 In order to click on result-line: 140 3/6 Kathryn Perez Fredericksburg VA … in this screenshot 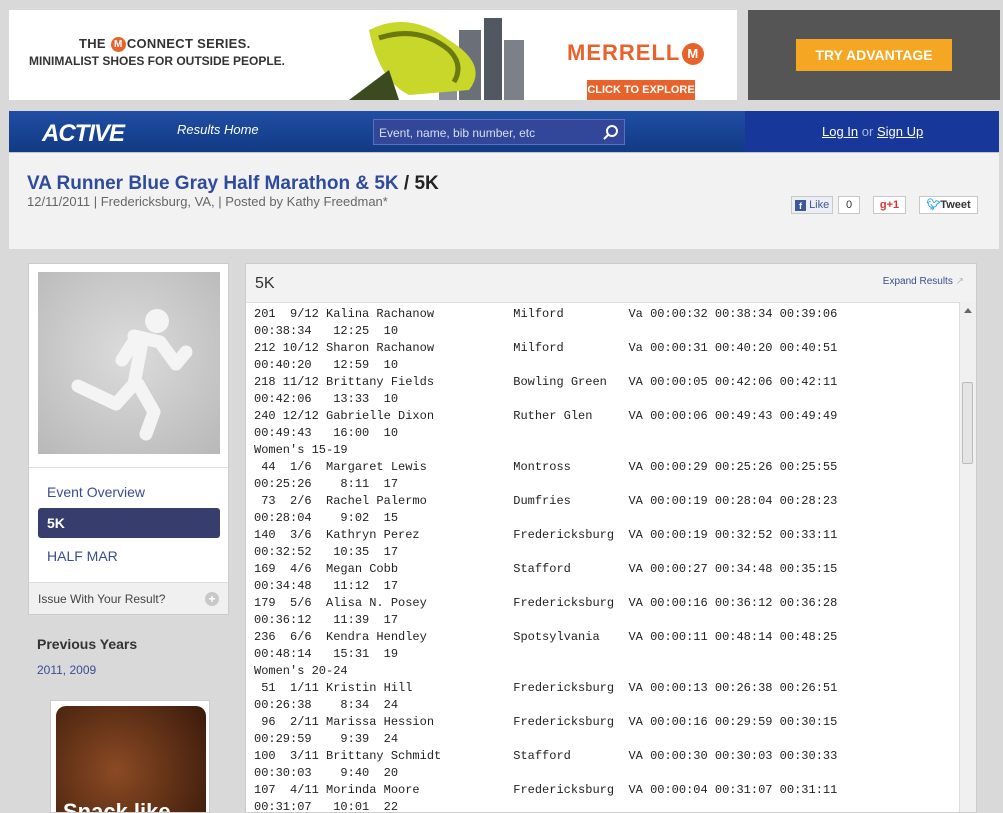, I will do `click(546, 535)`.